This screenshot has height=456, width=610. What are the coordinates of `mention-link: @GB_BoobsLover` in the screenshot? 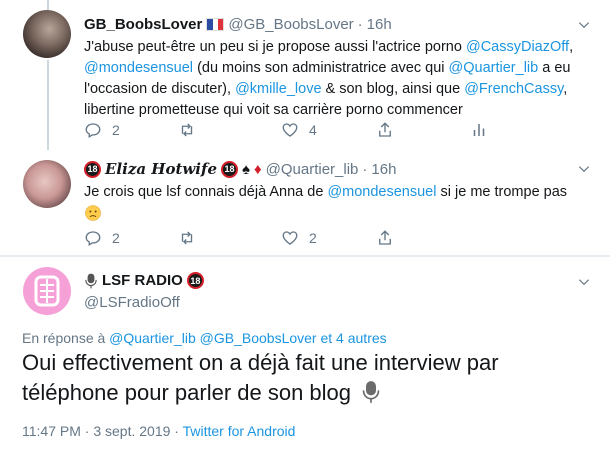 It's located at (258, 338).